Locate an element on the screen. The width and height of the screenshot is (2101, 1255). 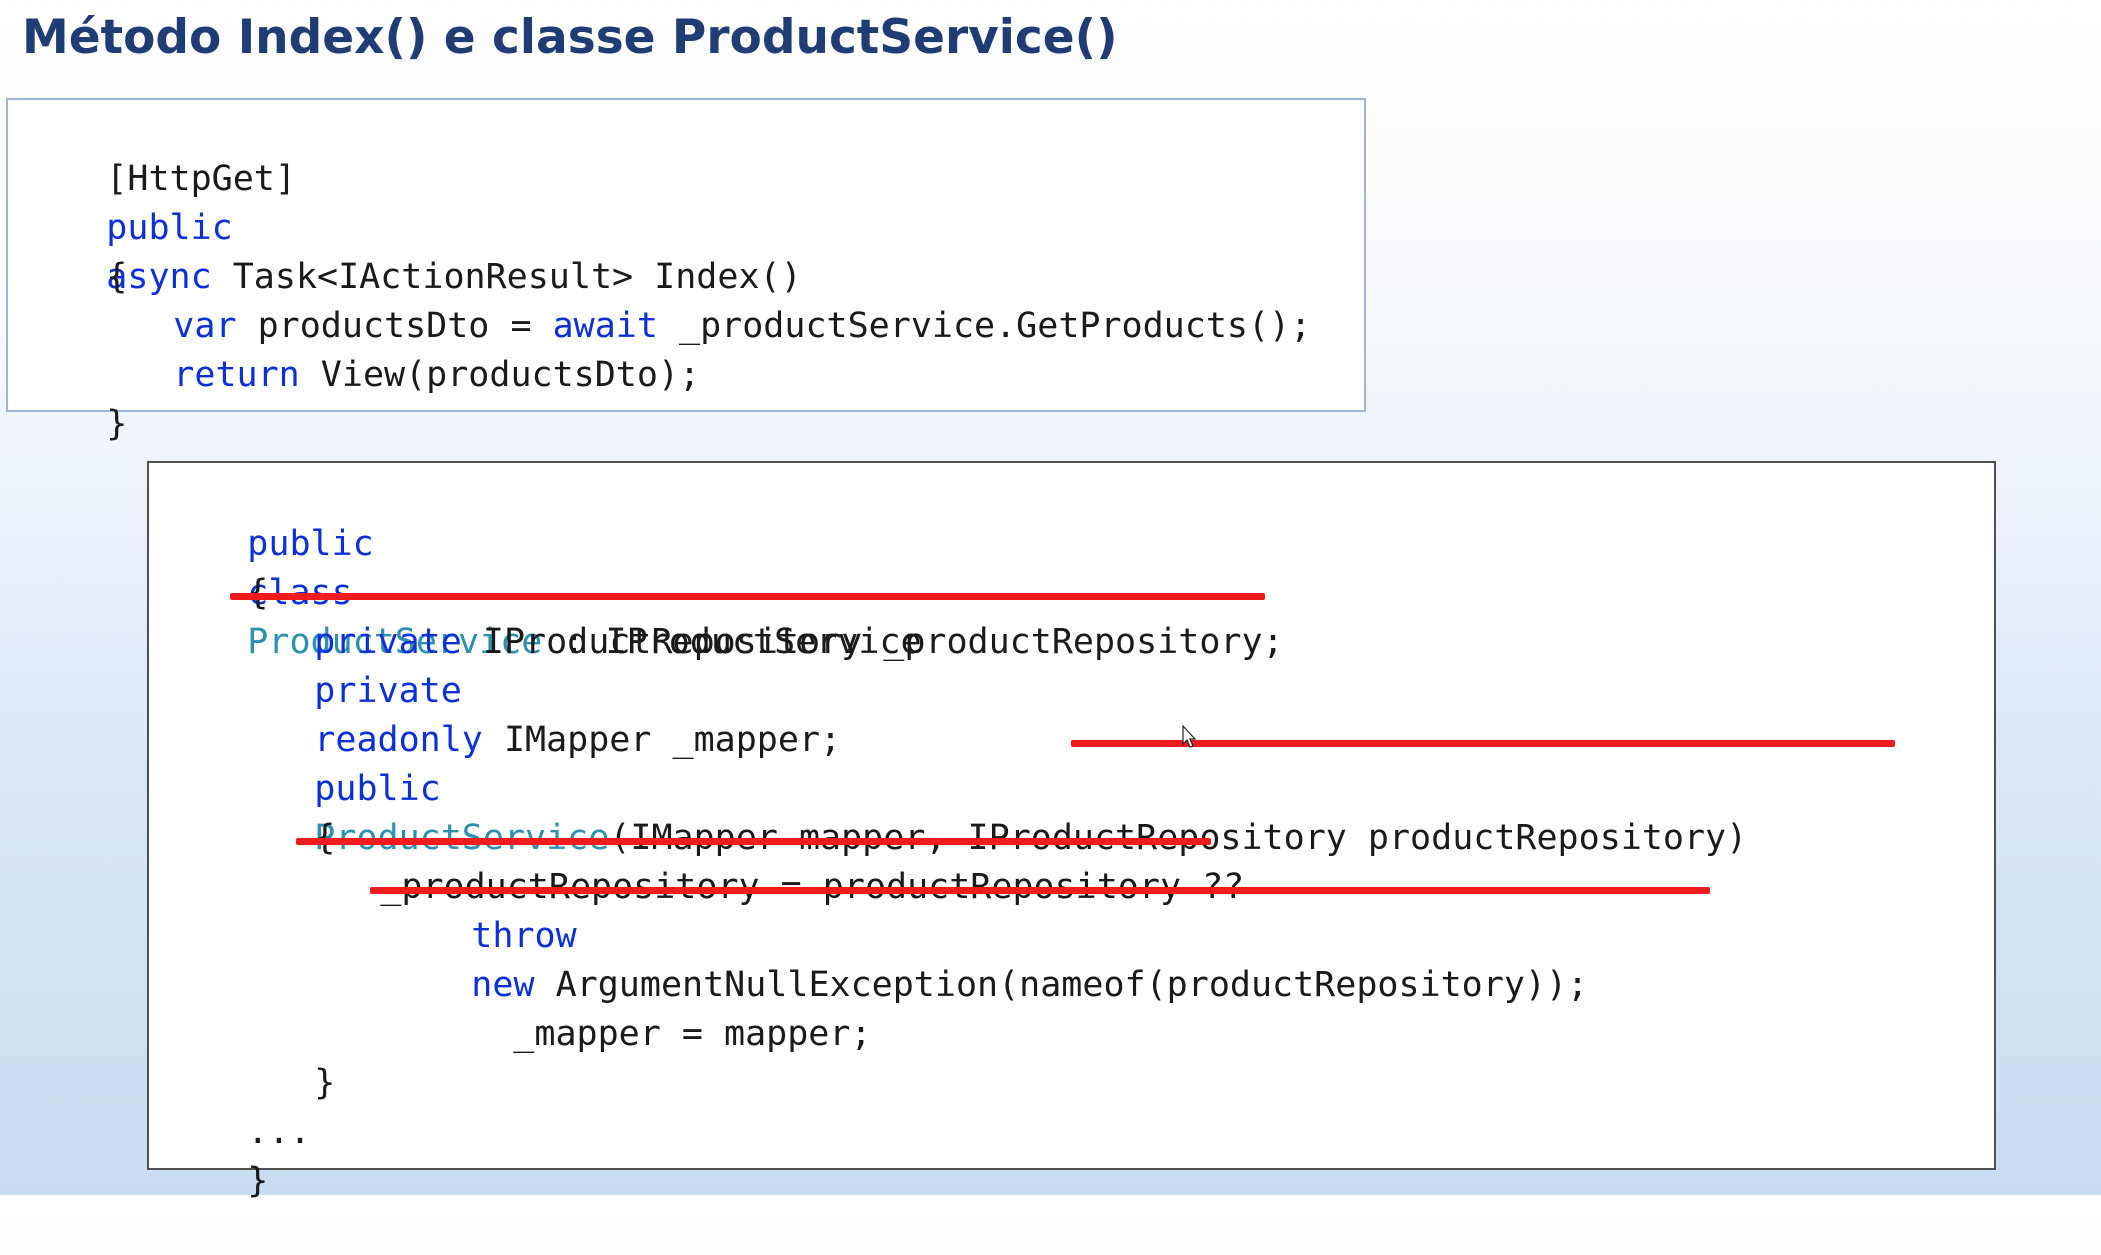
code-line-class-close-brace: } is located at coordinates (215, 1154).